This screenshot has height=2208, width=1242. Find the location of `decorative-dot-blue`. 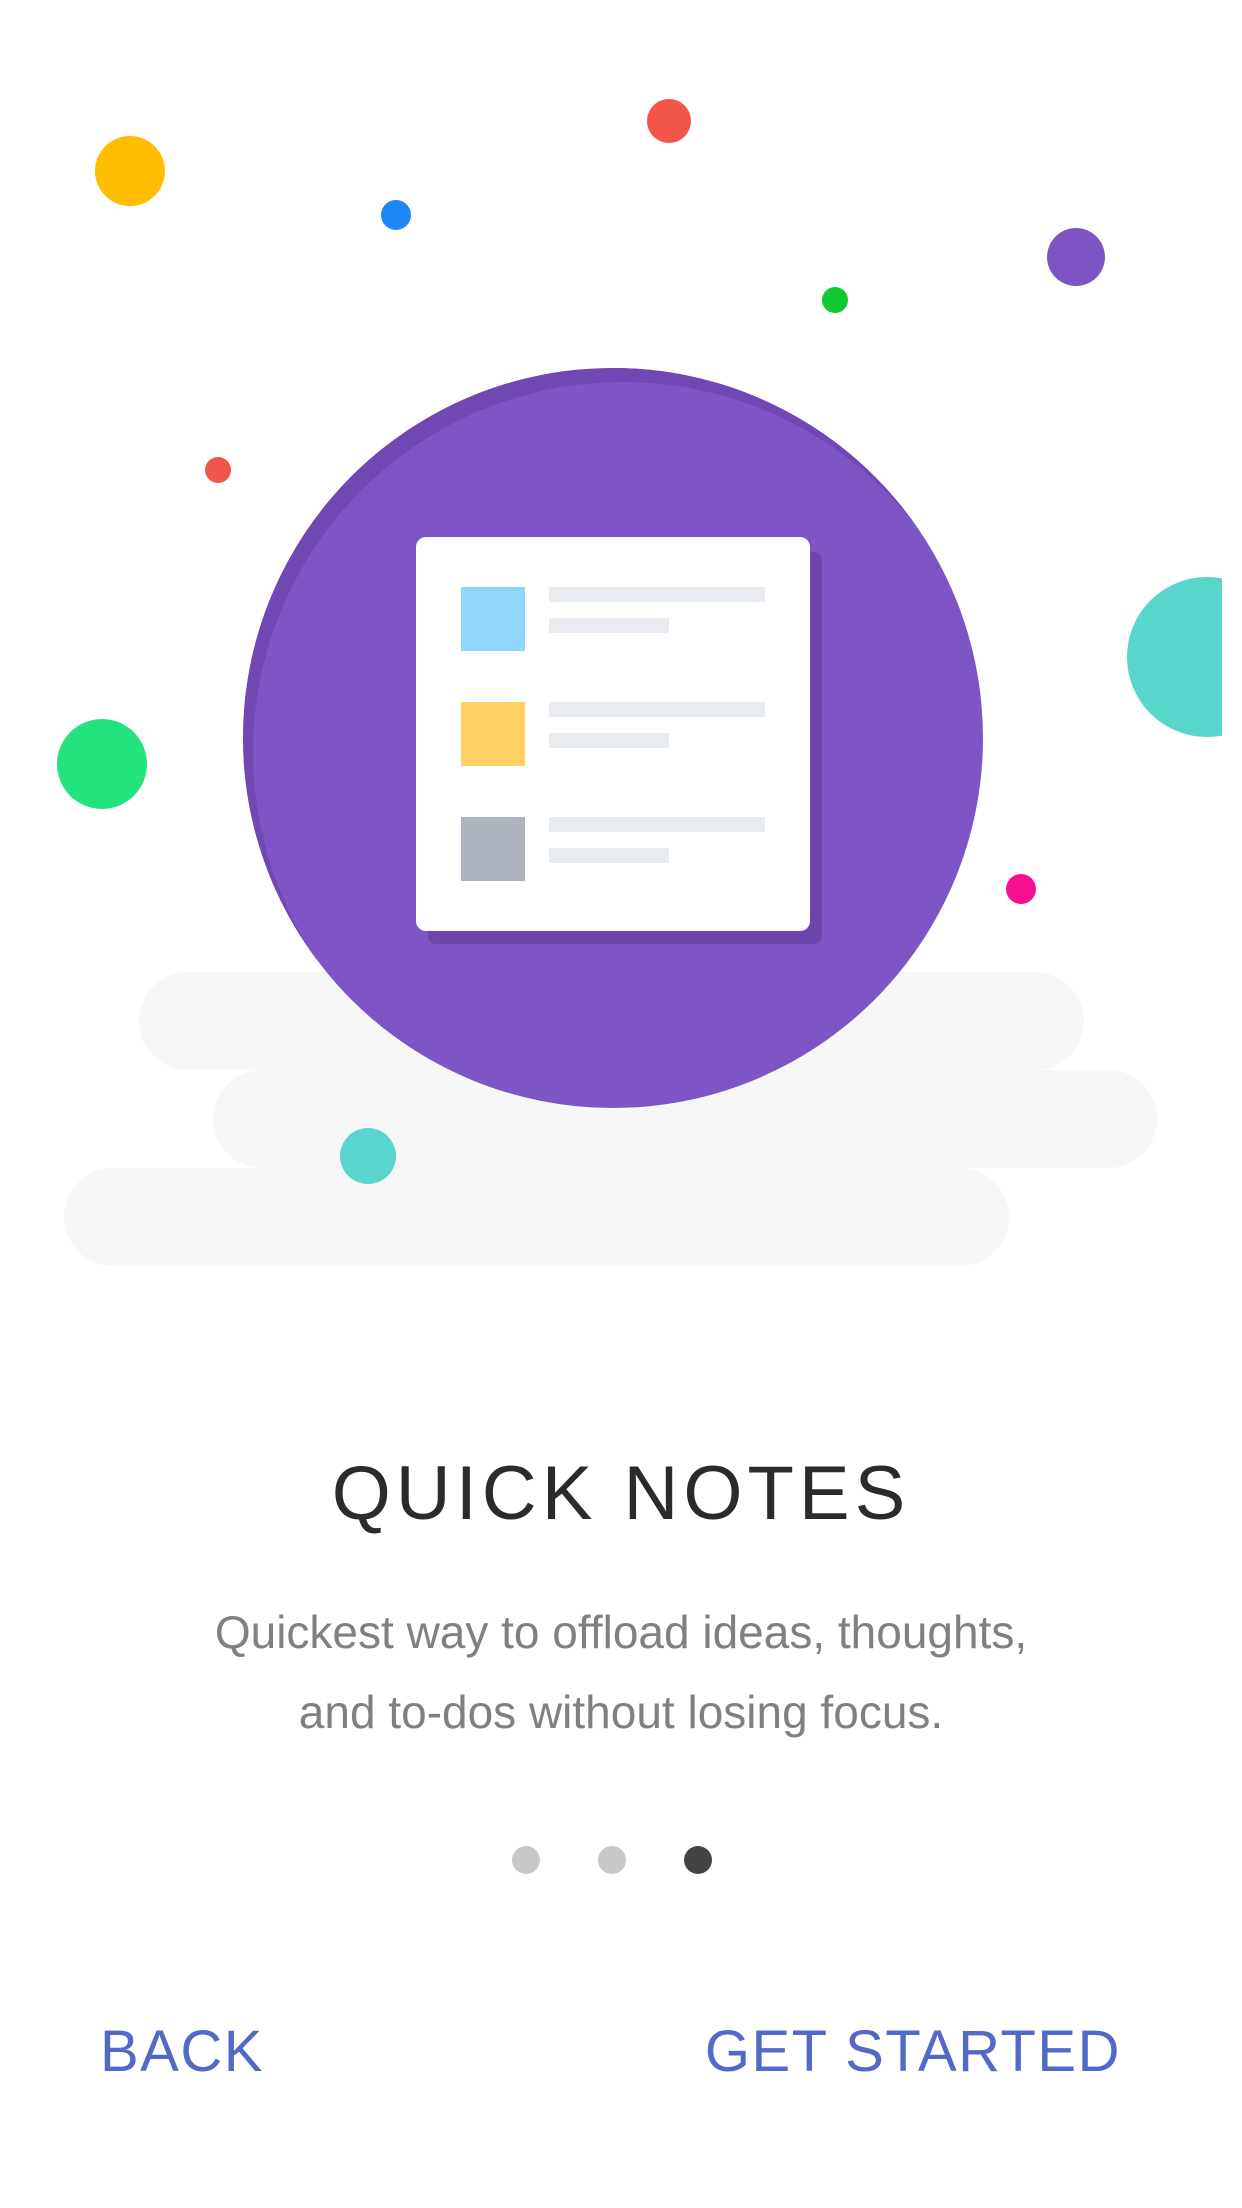

decorative-dot-blue is located at coordinates (396, 215).